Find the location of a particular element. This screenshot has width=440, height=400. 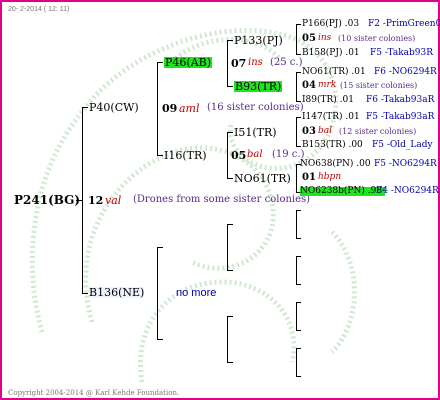

connector-gen4-6a is located at coordinates (298, 256).